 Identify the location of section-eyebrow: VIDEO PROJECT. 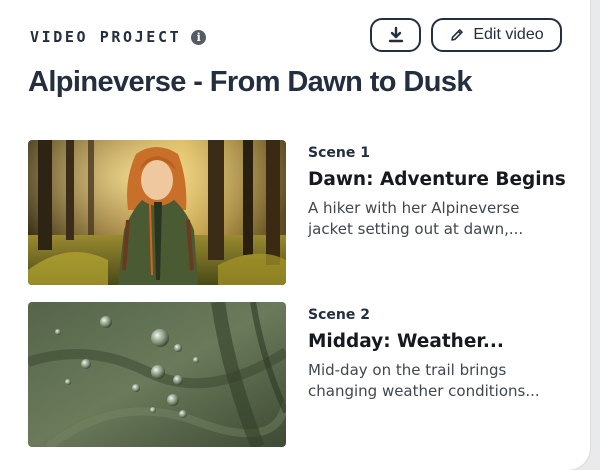
(106, 37).